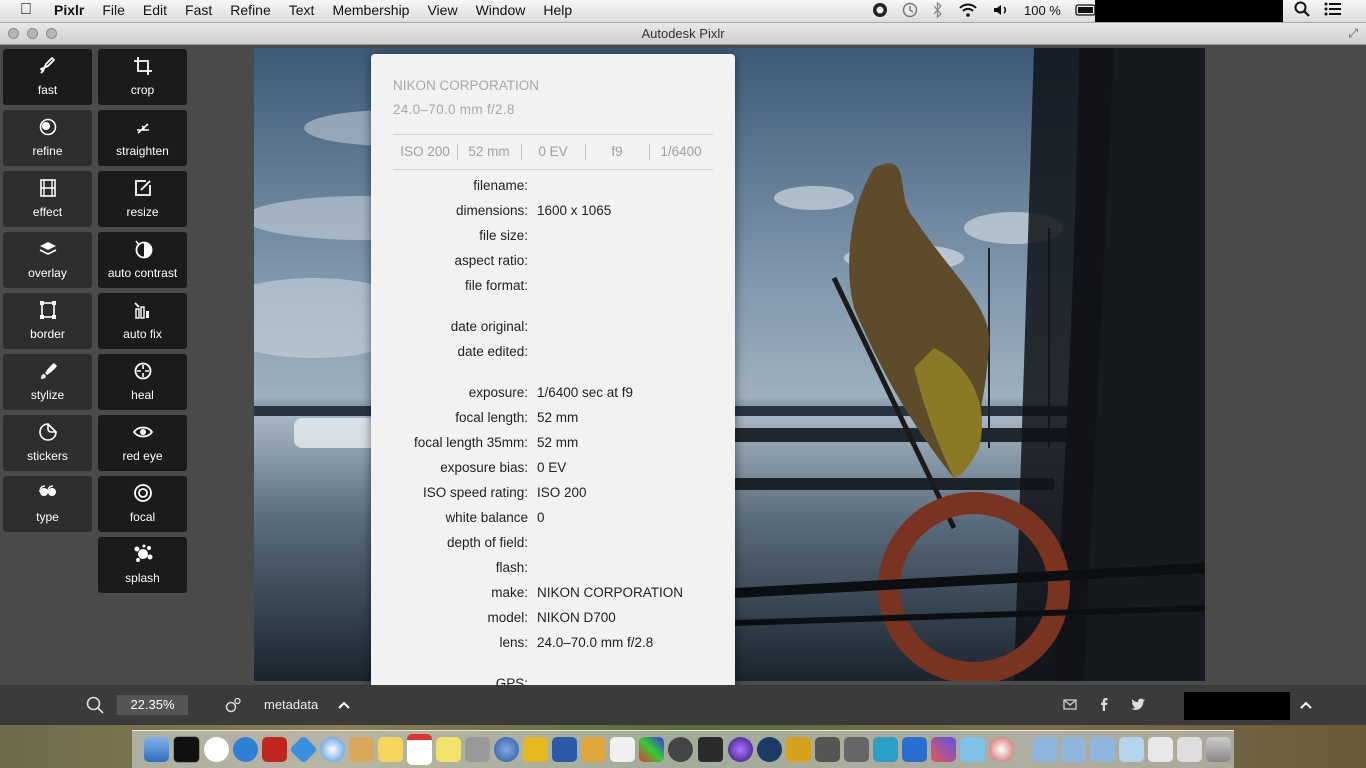  I want to click on metadata-row: date original:, so click(553, 329).